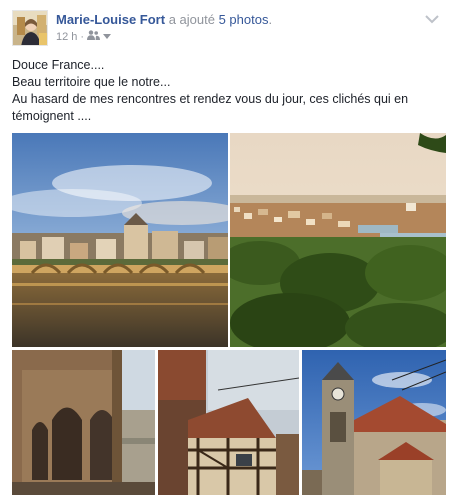  What do you see at coordinates (94, 36) in the screenshot?
I see `friends-icon` at bounding box center [94, 36].